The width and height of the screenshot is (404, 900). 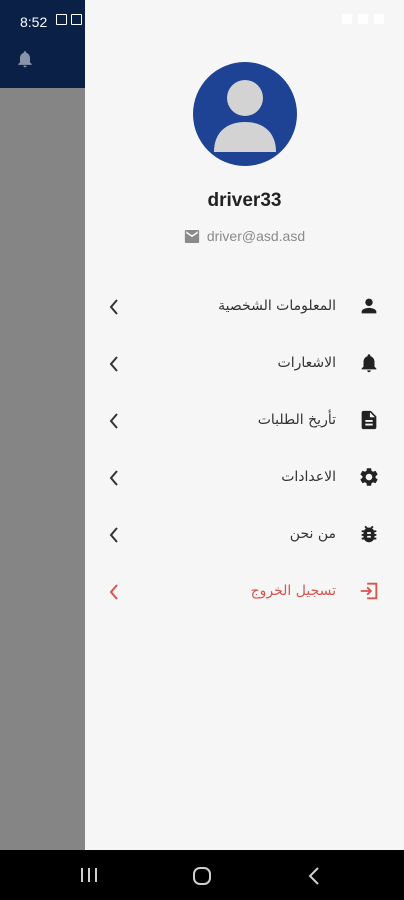 What do you see at coordinates (296, 420) in the screenshot?
I see `menu-item-label: تأريخ الطلبات` at bounding box center [296, 420].